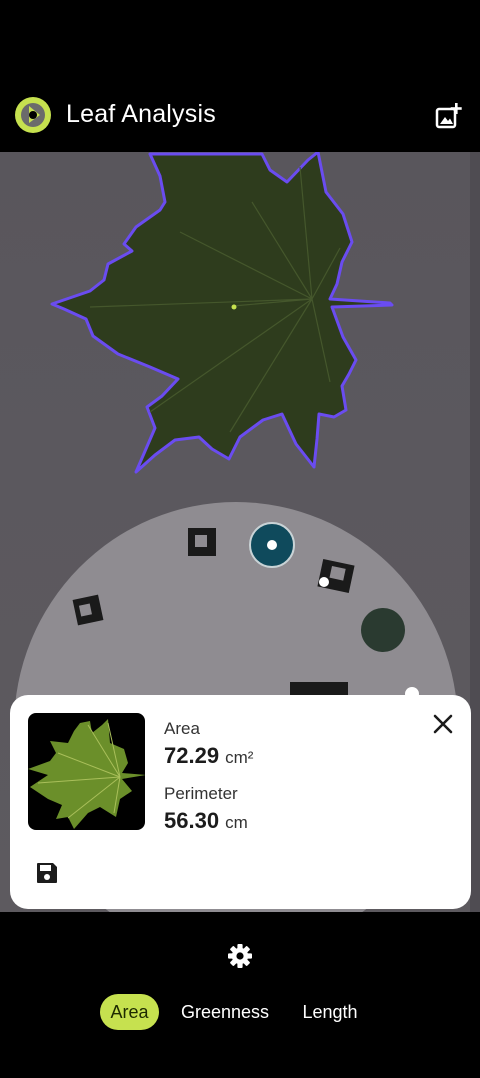 This screenshot has height=1078, width=480. I want to click on tab-area: Area, so click(129, 1012).